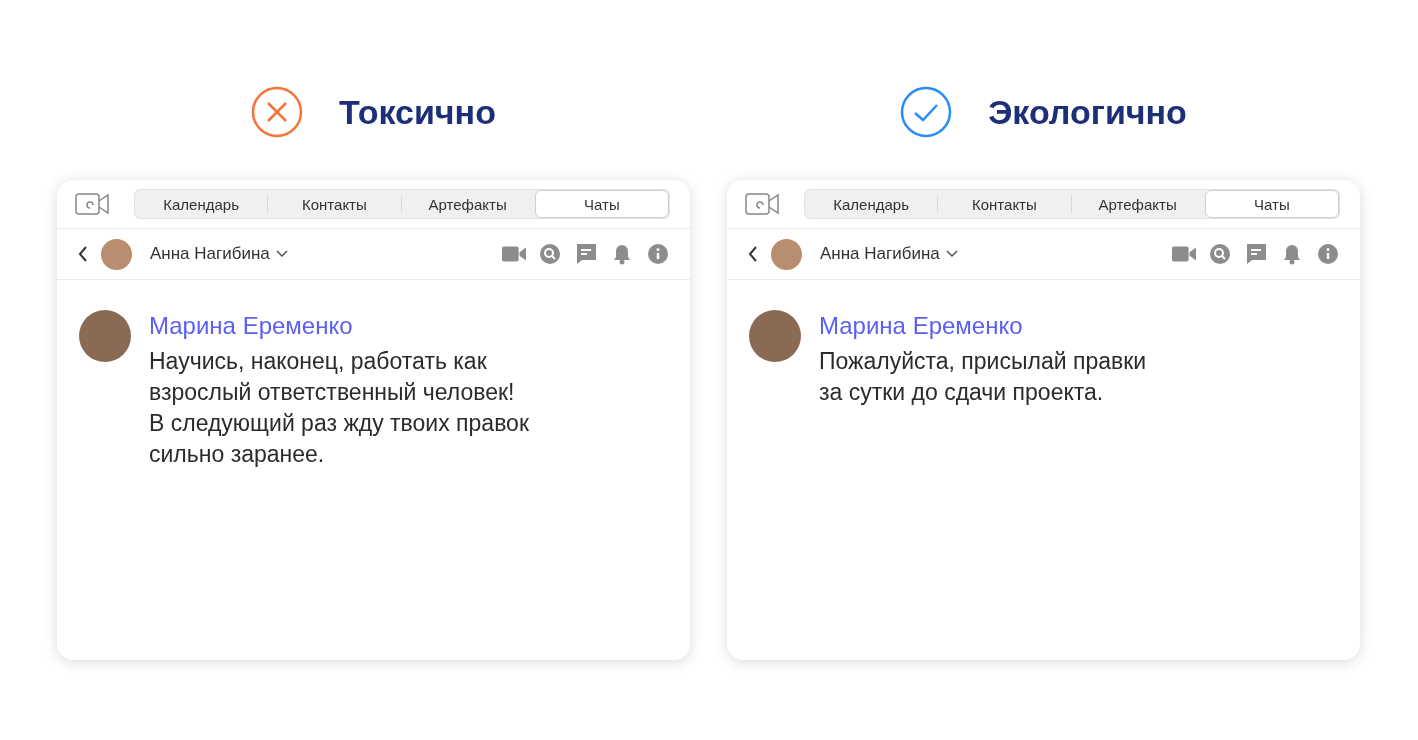 Image resolution: width=1418 pixels, height=740 pixels. I want to click on message-text: Пожалуйста, присылай правки за сутки до сдачи проекта., so click(983, 377).